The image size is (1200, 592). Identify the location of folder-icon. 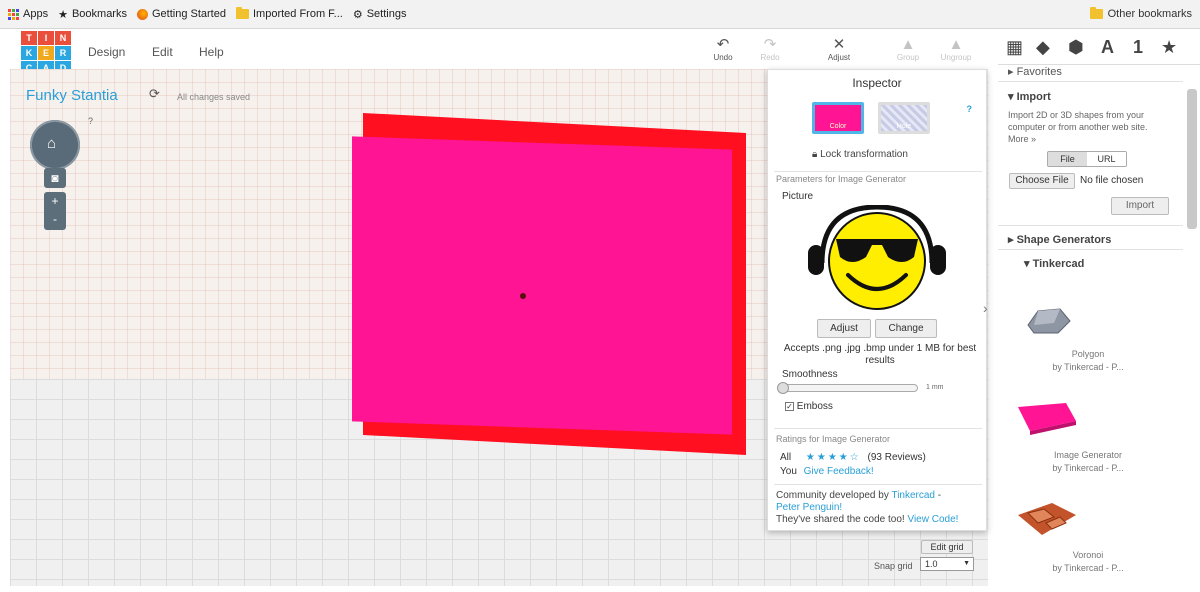
(242, 13).